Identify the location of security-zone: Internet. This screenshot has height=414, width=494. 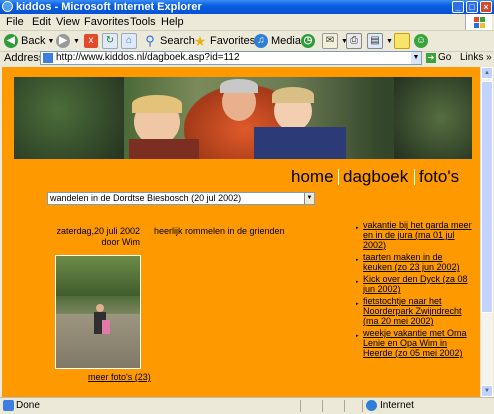
(390, 405).